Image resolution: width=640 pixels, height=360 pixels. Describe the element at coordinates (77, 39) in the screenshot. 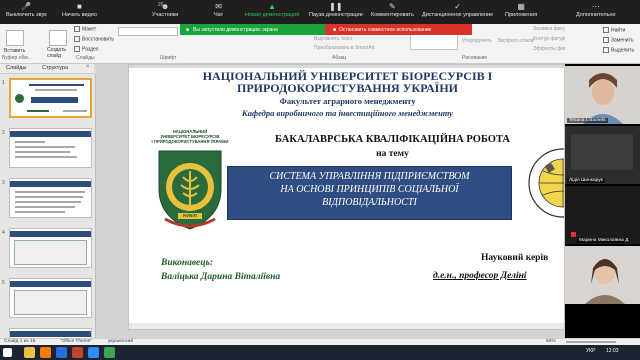

I see `reset-icon` at that location.